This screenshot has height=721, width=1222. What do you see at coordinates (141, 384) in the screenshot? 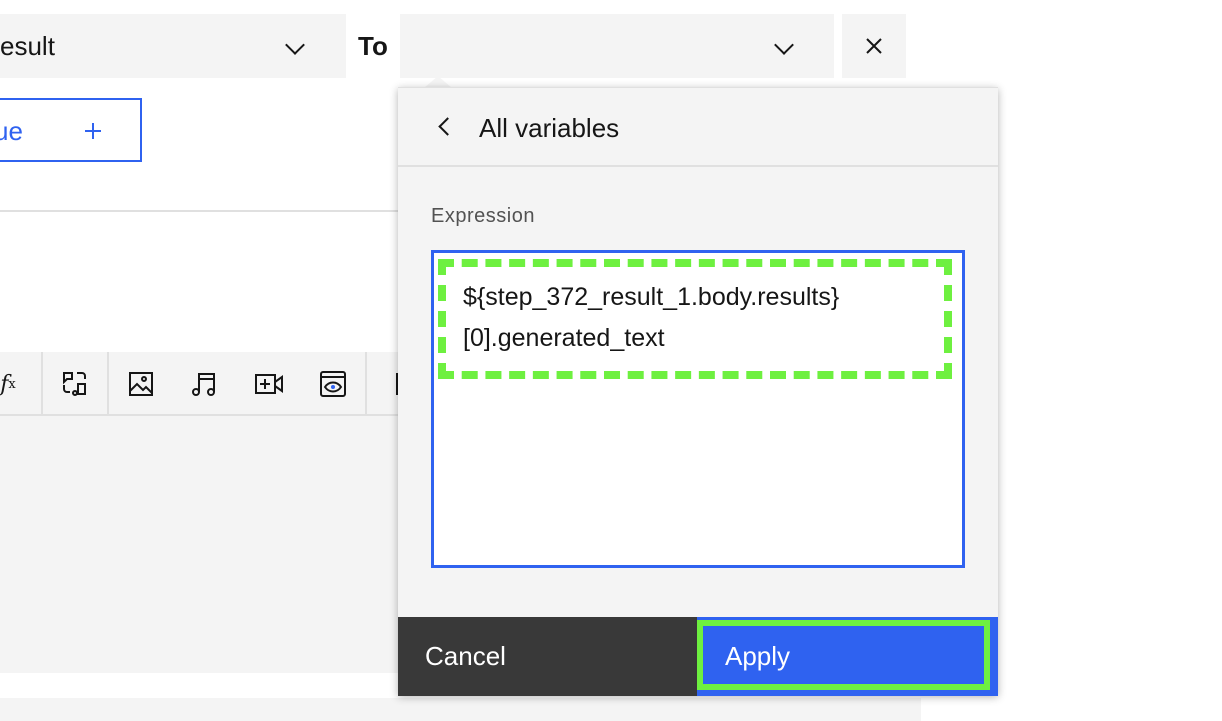
I see `image-icon` at bounding box center [141, 384].